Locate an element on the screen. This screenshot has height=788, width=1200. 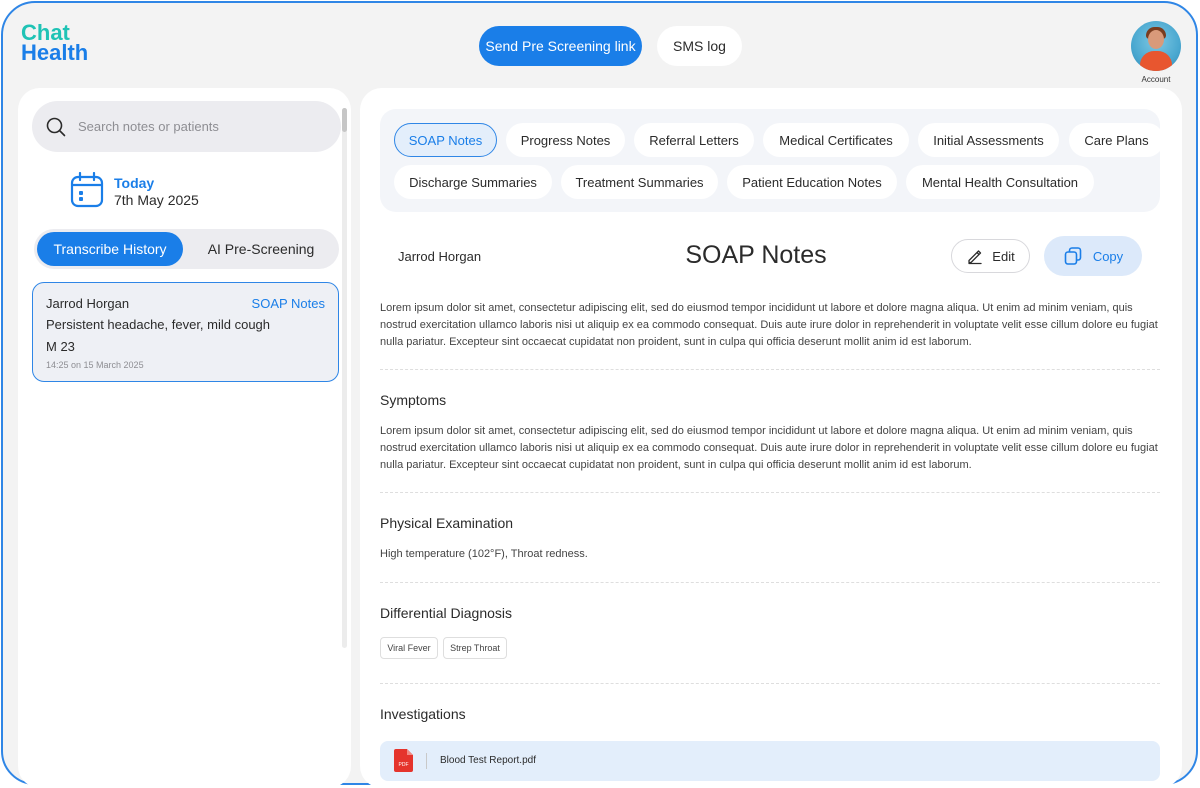
logo-line-health: Health is located at coordinates (55, 52).